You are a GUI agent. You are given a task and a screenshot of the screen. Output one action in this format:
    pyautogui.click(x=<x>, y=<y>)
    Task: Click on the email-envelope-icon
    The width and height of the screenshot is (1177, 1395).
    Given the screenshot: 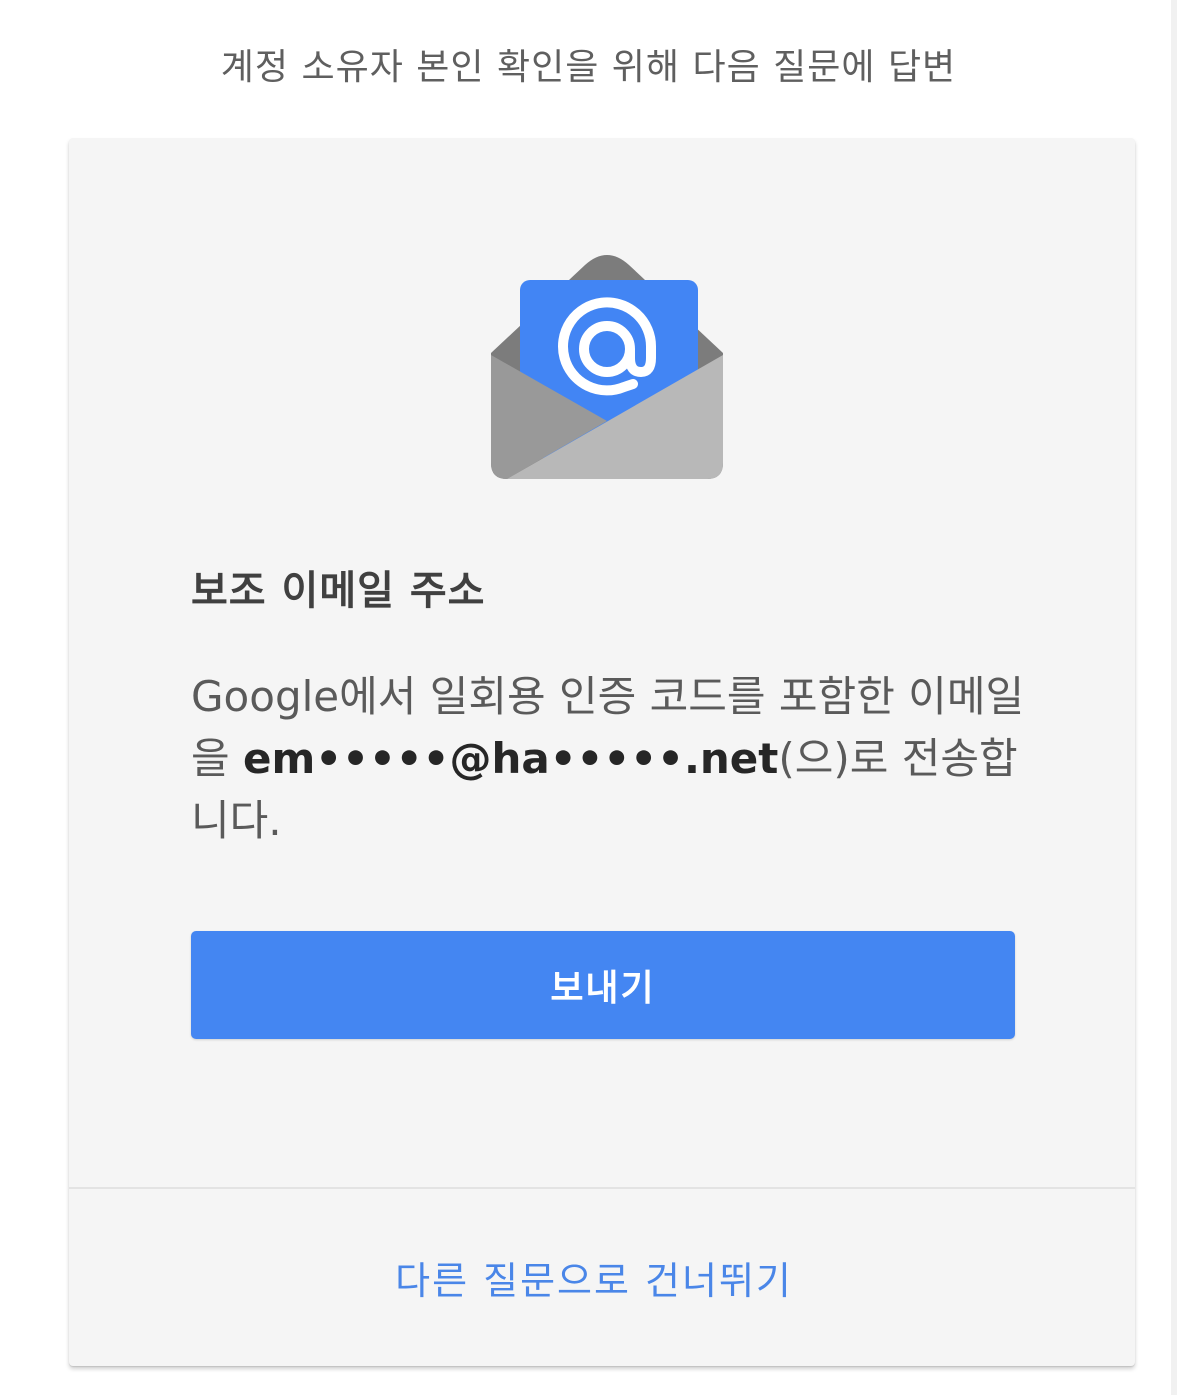 What is the action you would take?
    pyautogui.click(x=607, y=367)
    